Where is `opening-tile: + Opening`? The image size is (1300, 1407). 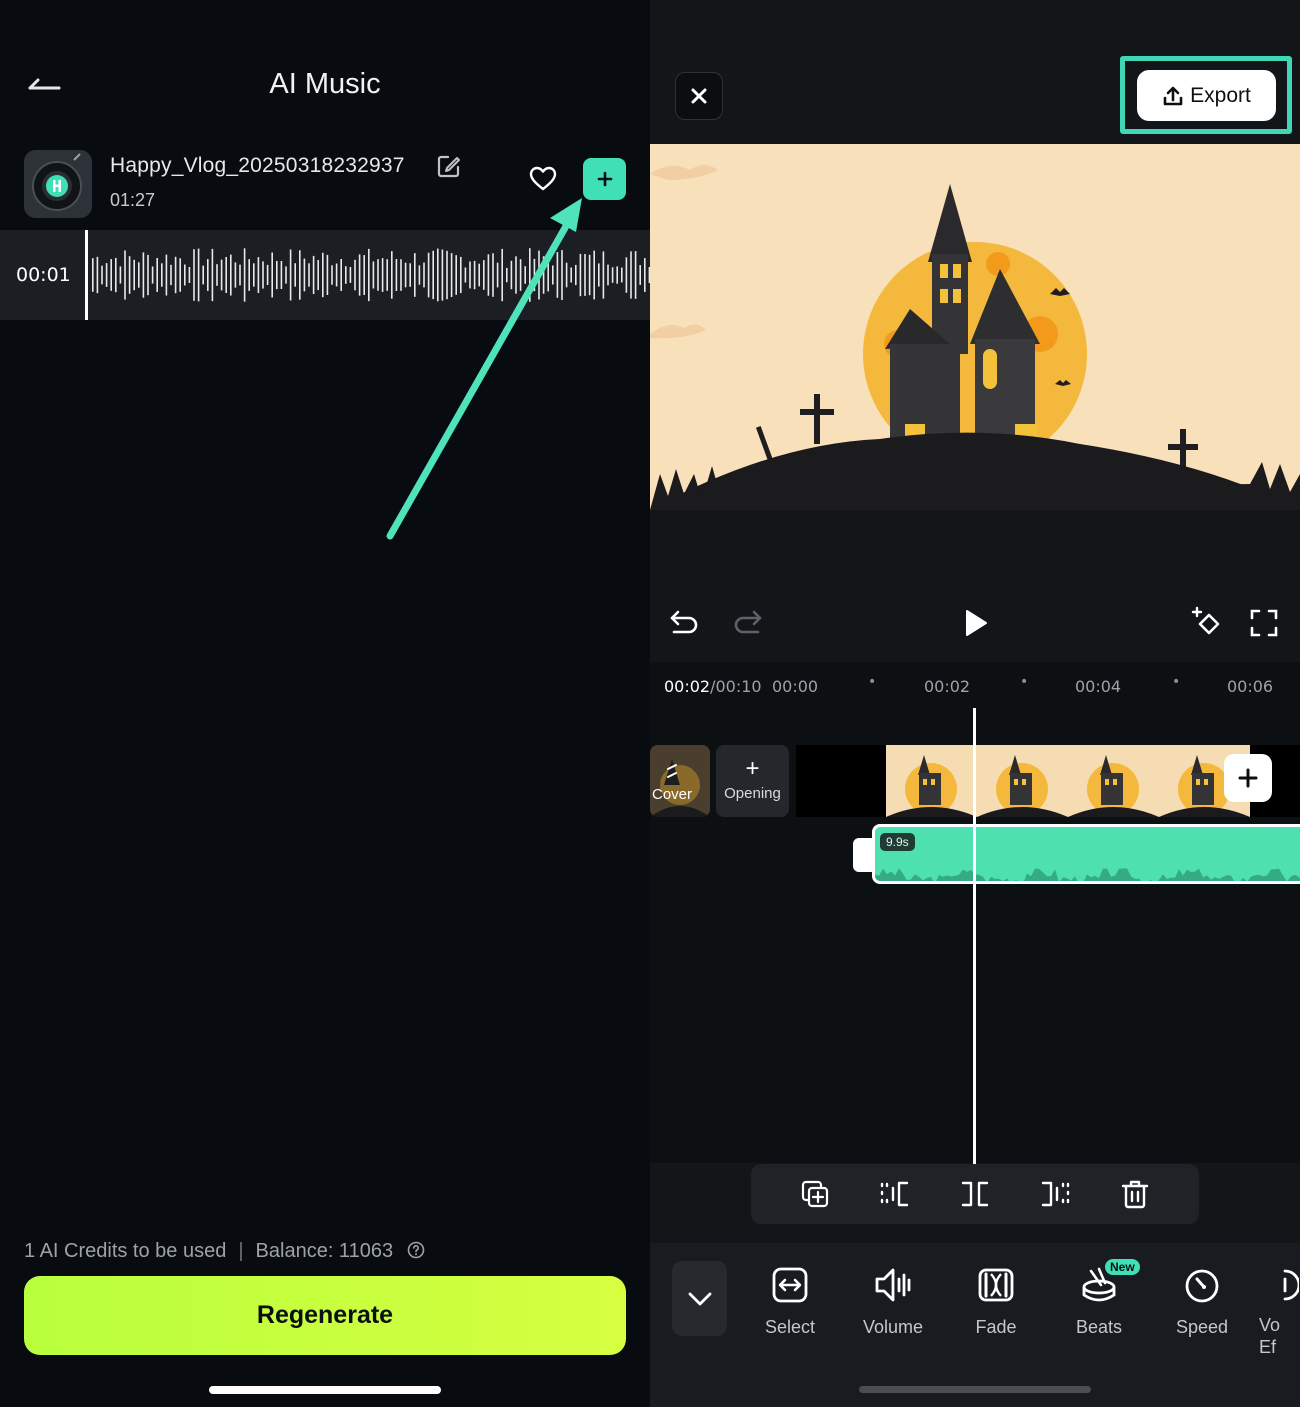
opening-tile: + Opening is located at coordinates (752, 781).